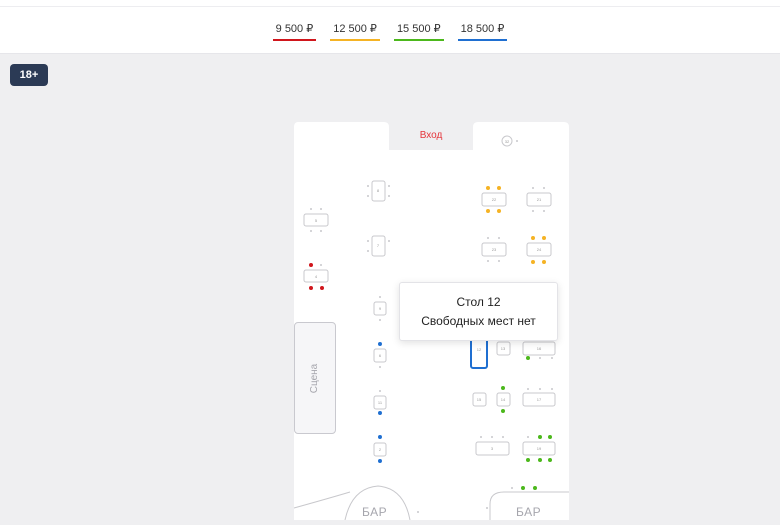  What do you see at coordinates (478, 311) in the screenshot?
I see `table-tooltip: Стол 12 Свободных мест нет` at bounding box center [478, 311].